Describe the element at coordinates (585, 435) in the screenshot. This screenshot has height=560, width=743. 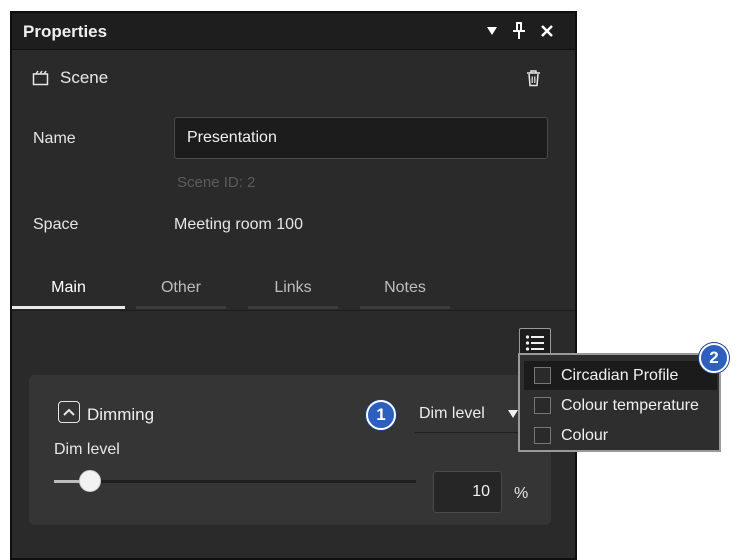
I see `dropdown-item-label: Colour` at that location.